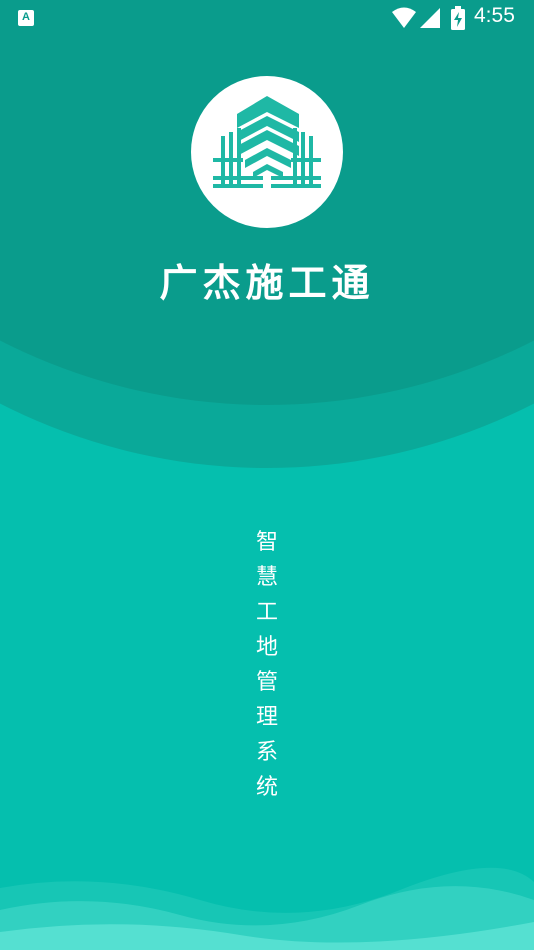 The image size is (534, 950). What do you see at coordinates (404, 17) in the screenshot?
I see `wifi-icon` at bounding box center [404, 17].